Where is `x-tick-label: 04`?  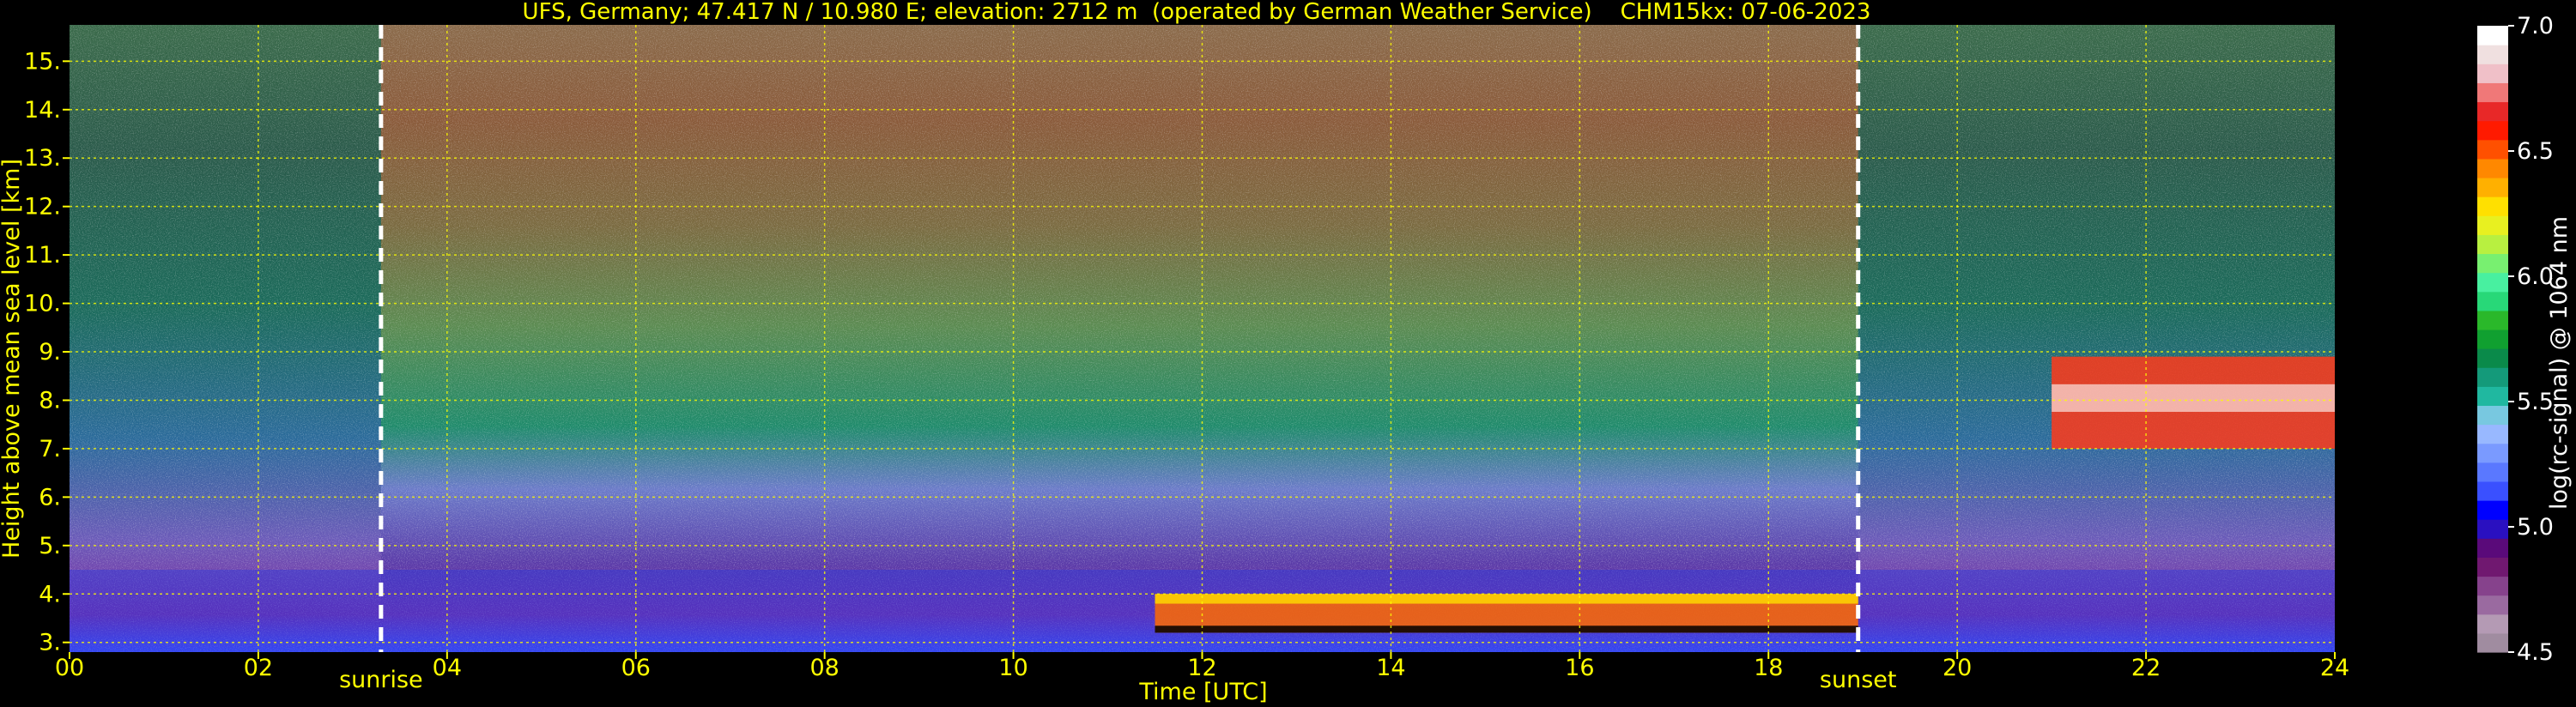
x-tick-label: 04 is located at coordinates (447, 668).